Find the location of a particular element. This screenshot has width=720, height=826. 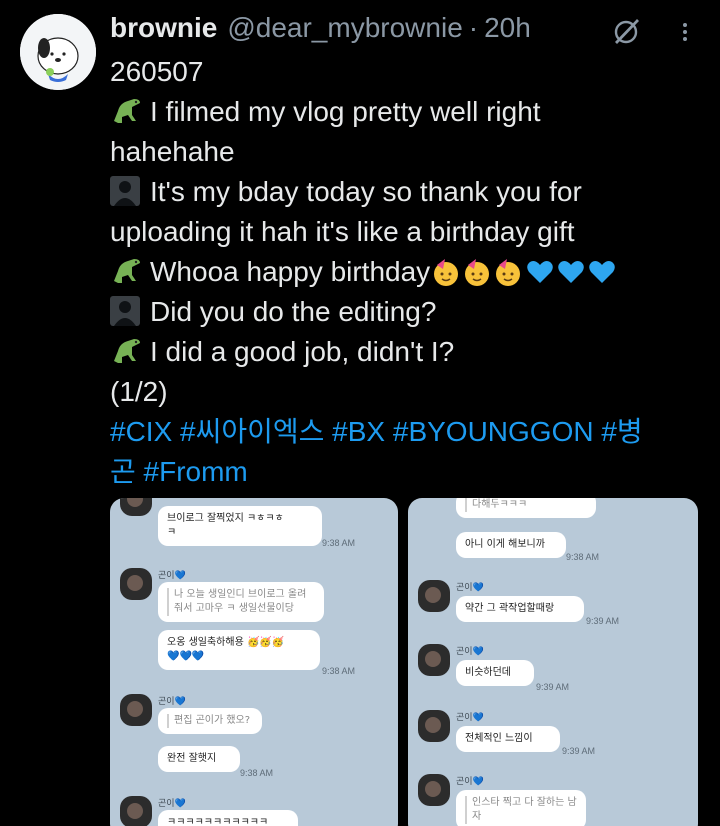

date-line: 260507 is located at coordinates (157, 71).